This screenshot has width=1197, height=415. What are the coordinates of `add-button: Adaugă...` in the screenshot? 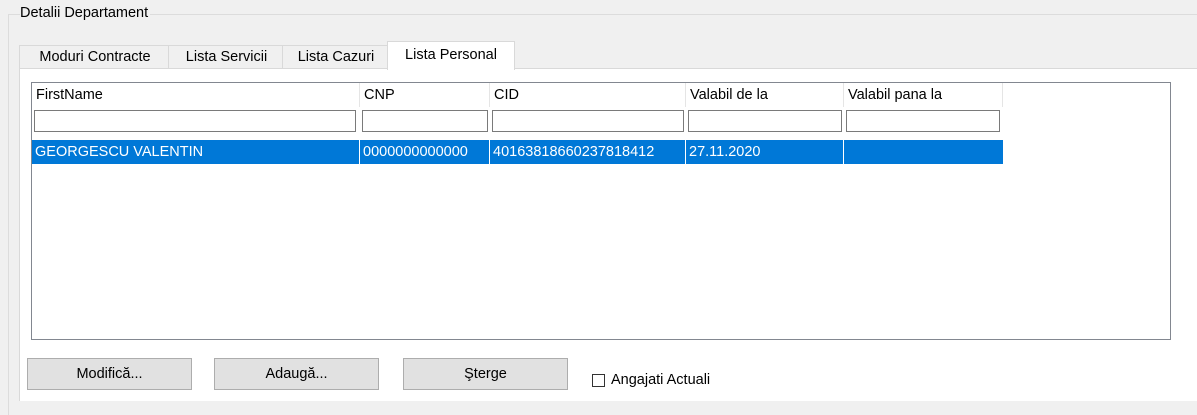 It's located at (296, 374).